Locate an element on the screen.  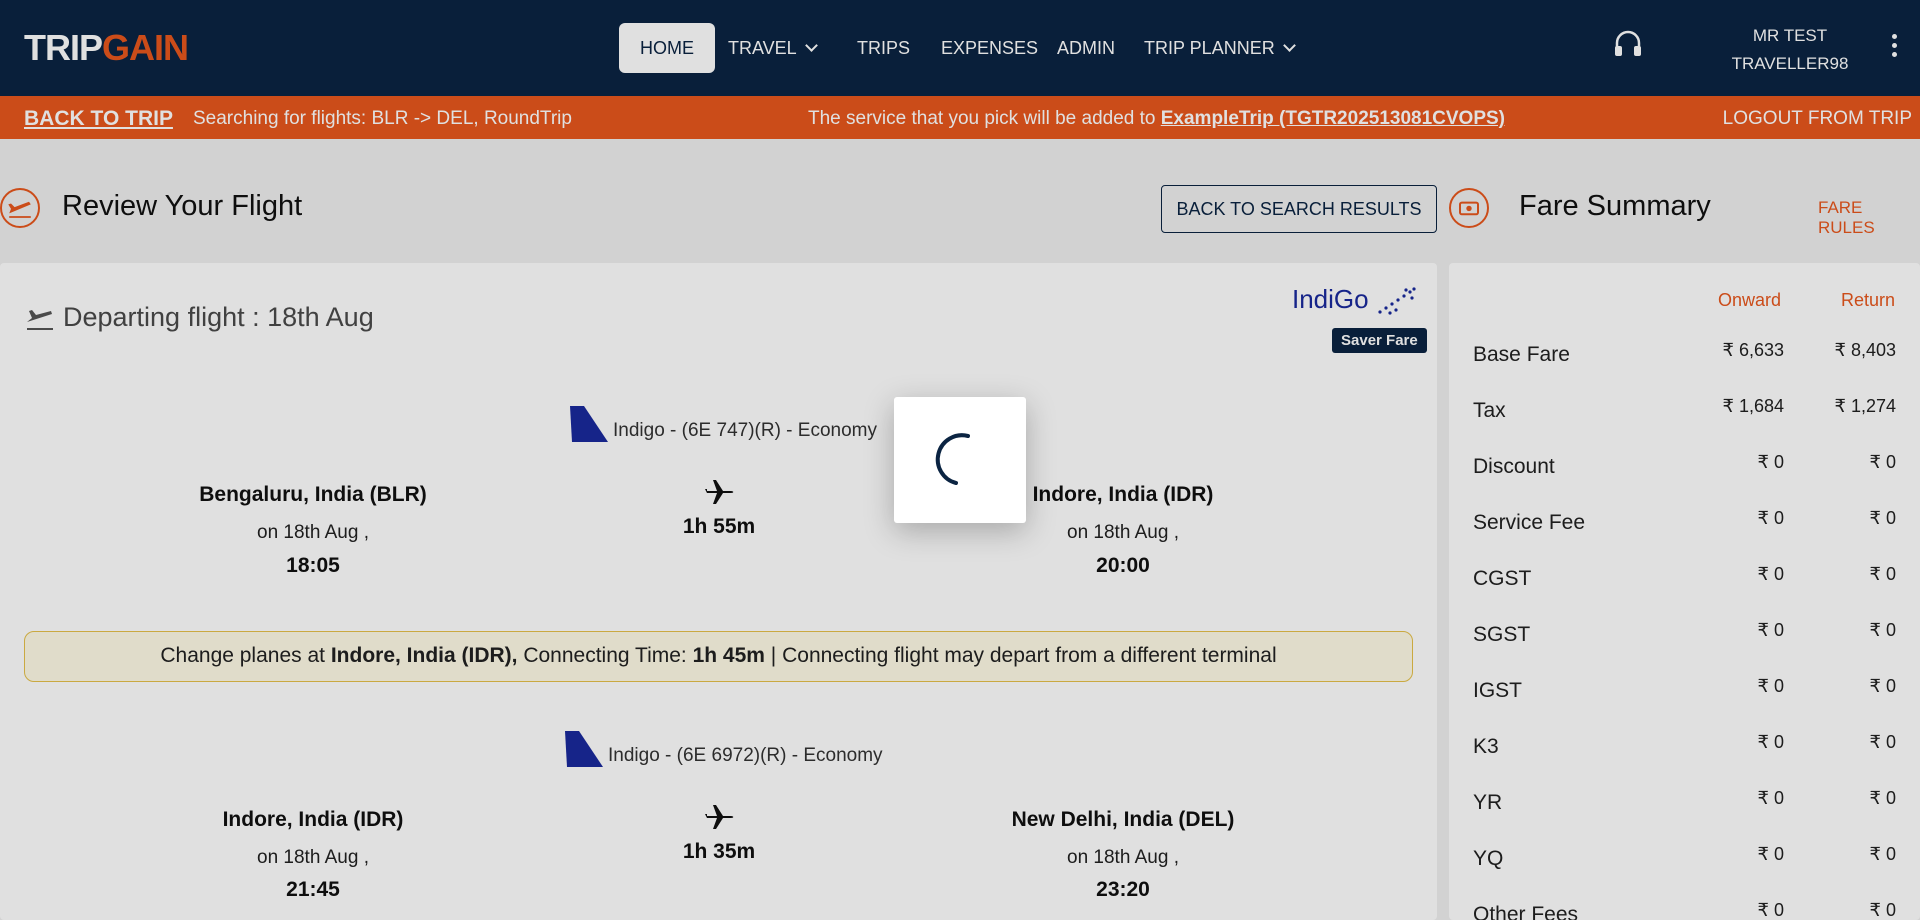
loading-dialog is located at coordinates (960, 460).